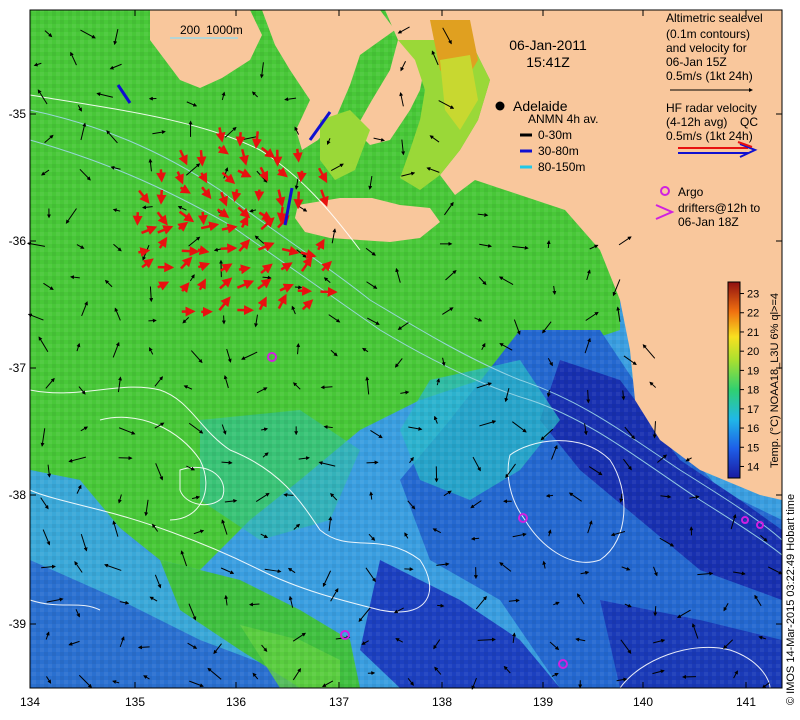  Describe the element at coordinates (749, 122) in the screenshot. I see `hf-legend-line2-tail: QC` at that location.